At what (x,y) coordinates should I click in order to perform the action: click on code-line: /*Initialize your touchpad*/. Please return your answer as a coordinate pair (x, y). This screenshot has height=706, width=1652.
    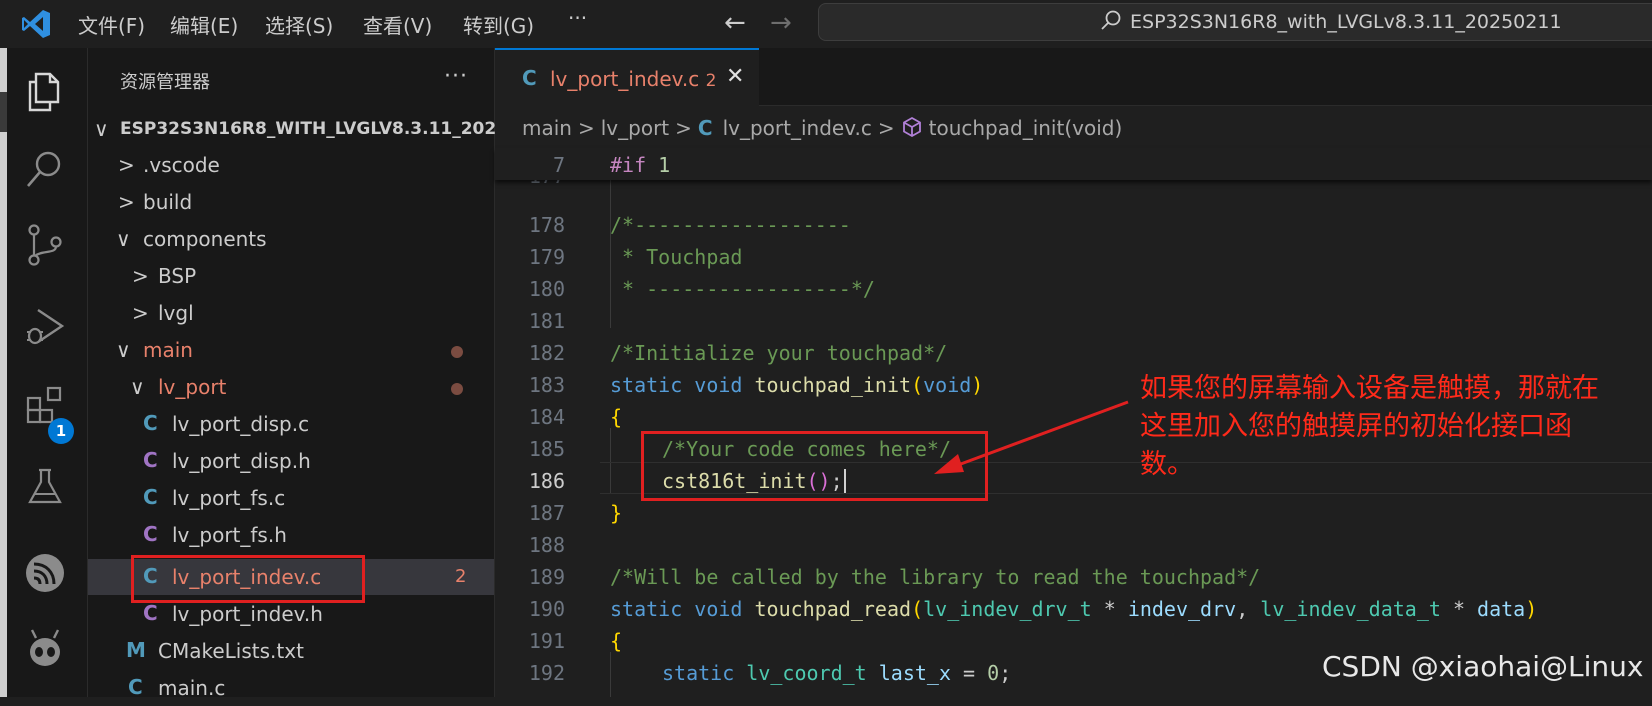
    Looking at the image, I should click on (778, 353).